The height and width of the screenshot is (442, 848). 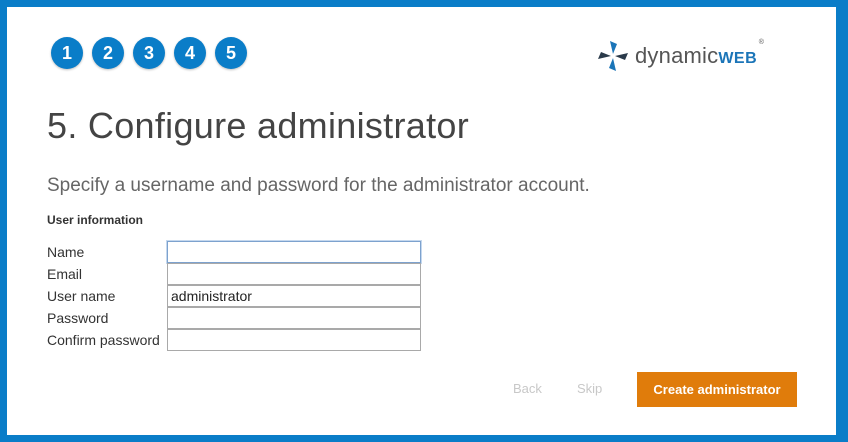 What do you see at coordinates (589, 388) in the screenshot?
I see `skip-button: Skip` at bounding box center [589, 388].